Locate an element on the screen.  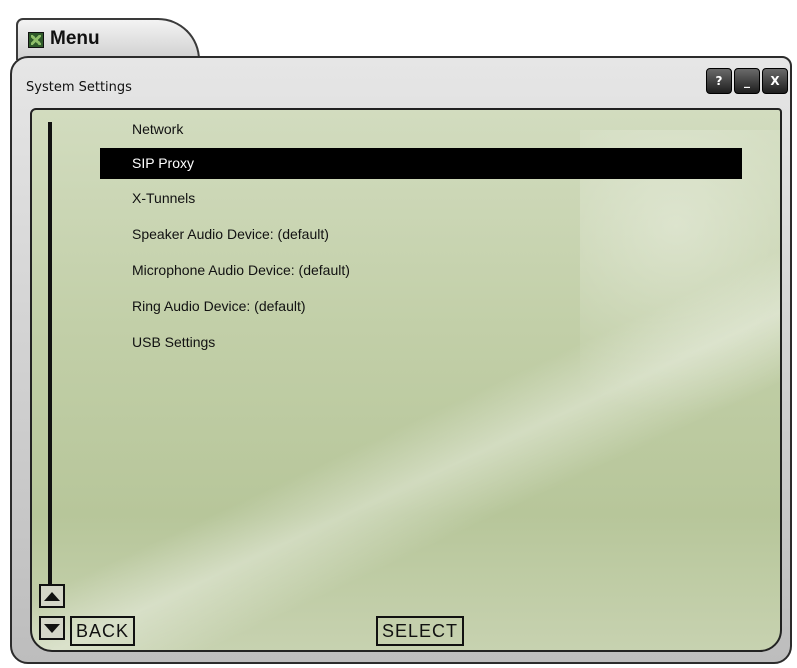
menu-item-ring-audio-device: Ring Audio Device: (default) is located at coordinates (421, 306).